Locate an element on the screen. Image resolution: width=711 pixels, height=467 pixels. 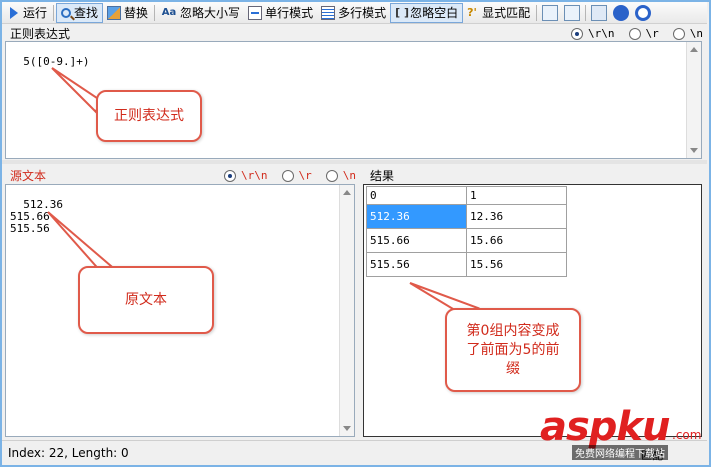
source-callout-text: 原文本 is located at coordinates (146, 299).